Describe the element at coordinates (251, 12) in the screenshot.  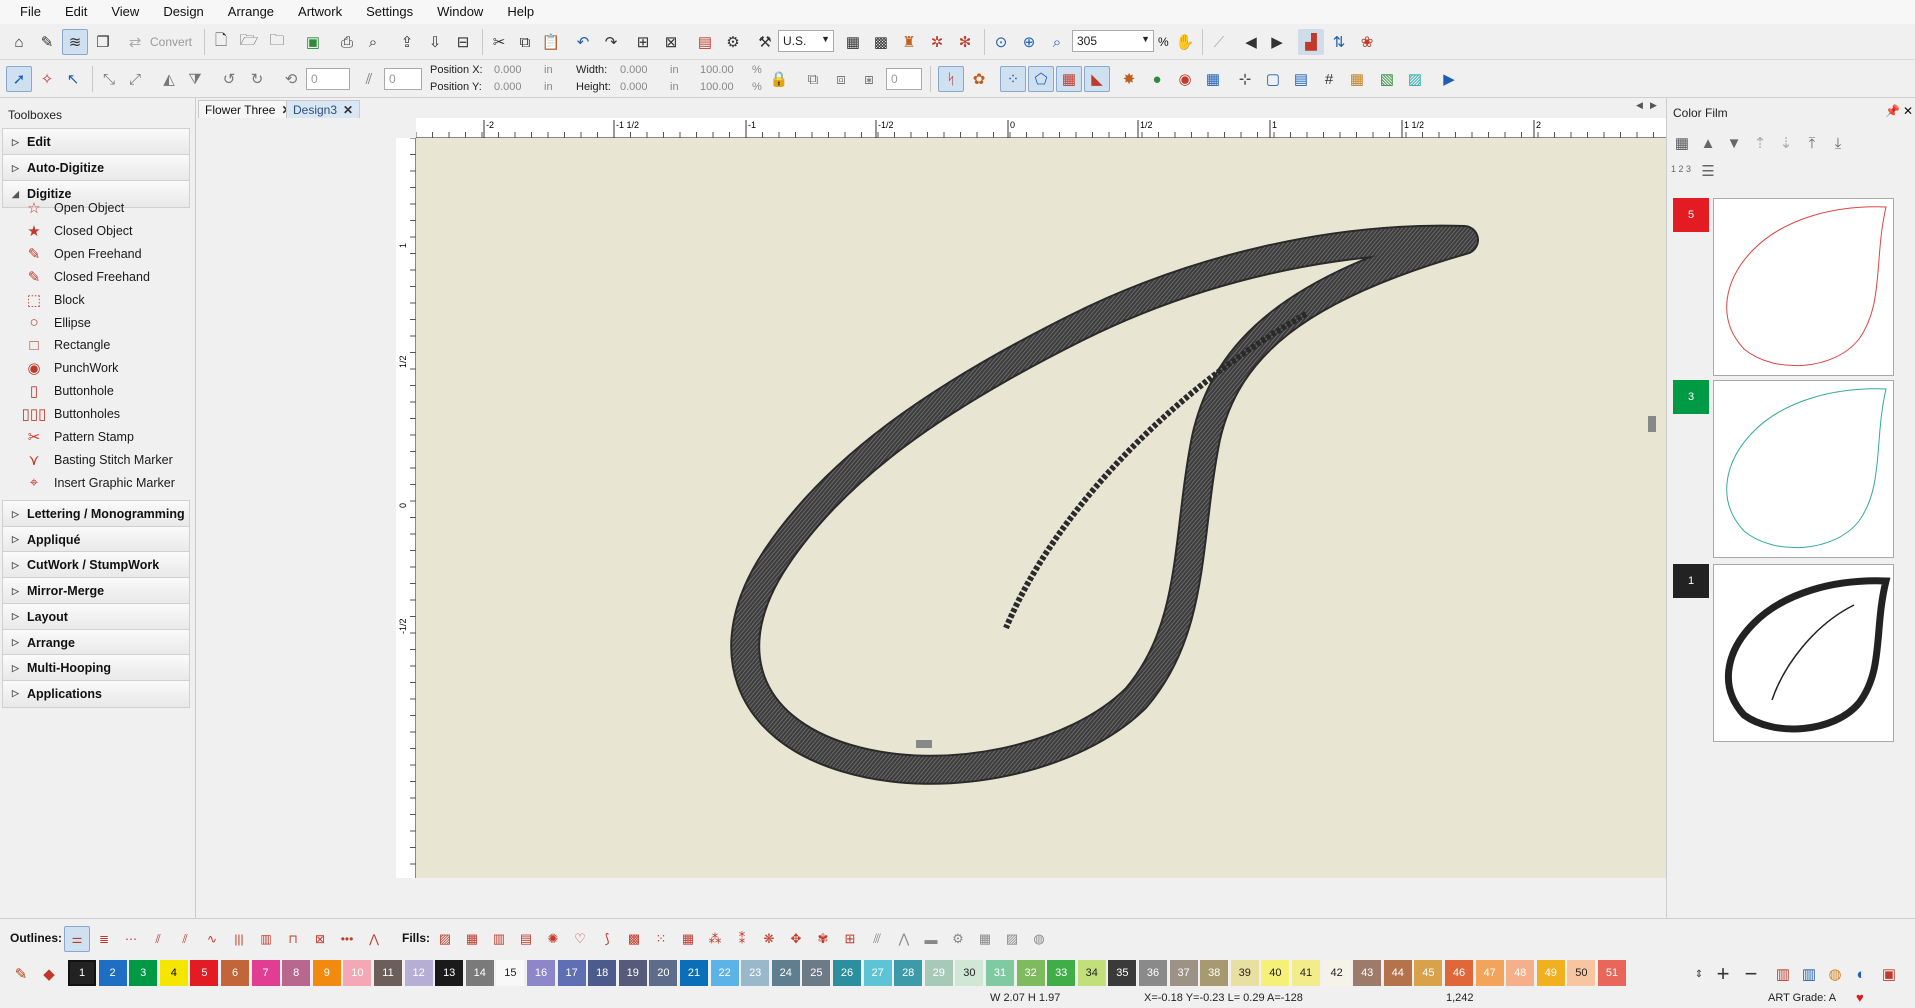
I see `menu-arrange: Arrange` at that location.